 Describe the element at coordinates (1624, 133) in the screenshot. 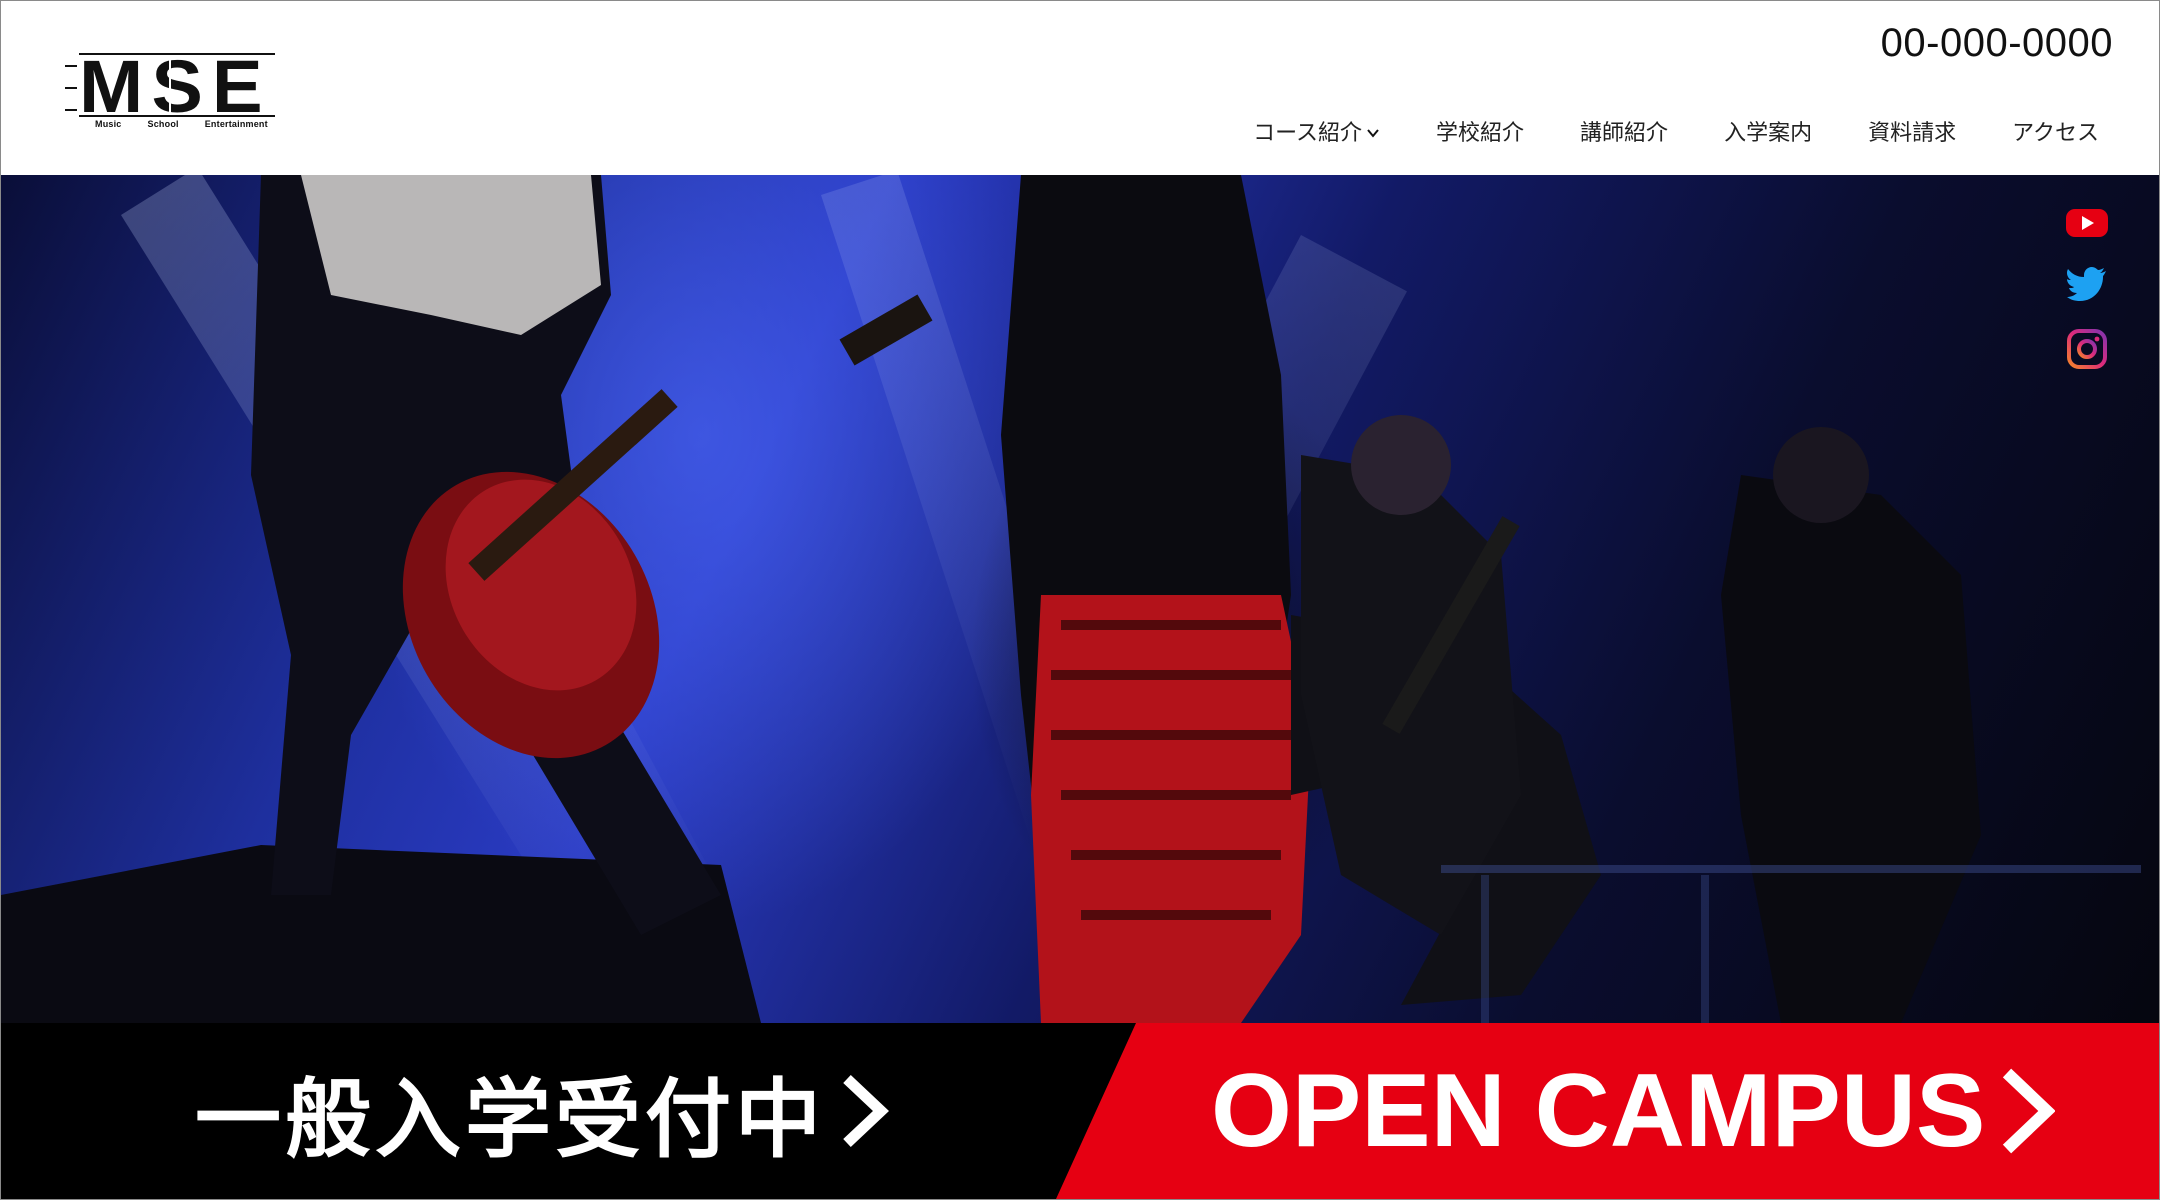

I see `nav-item-instructors-label: 講師紹介` at that location.